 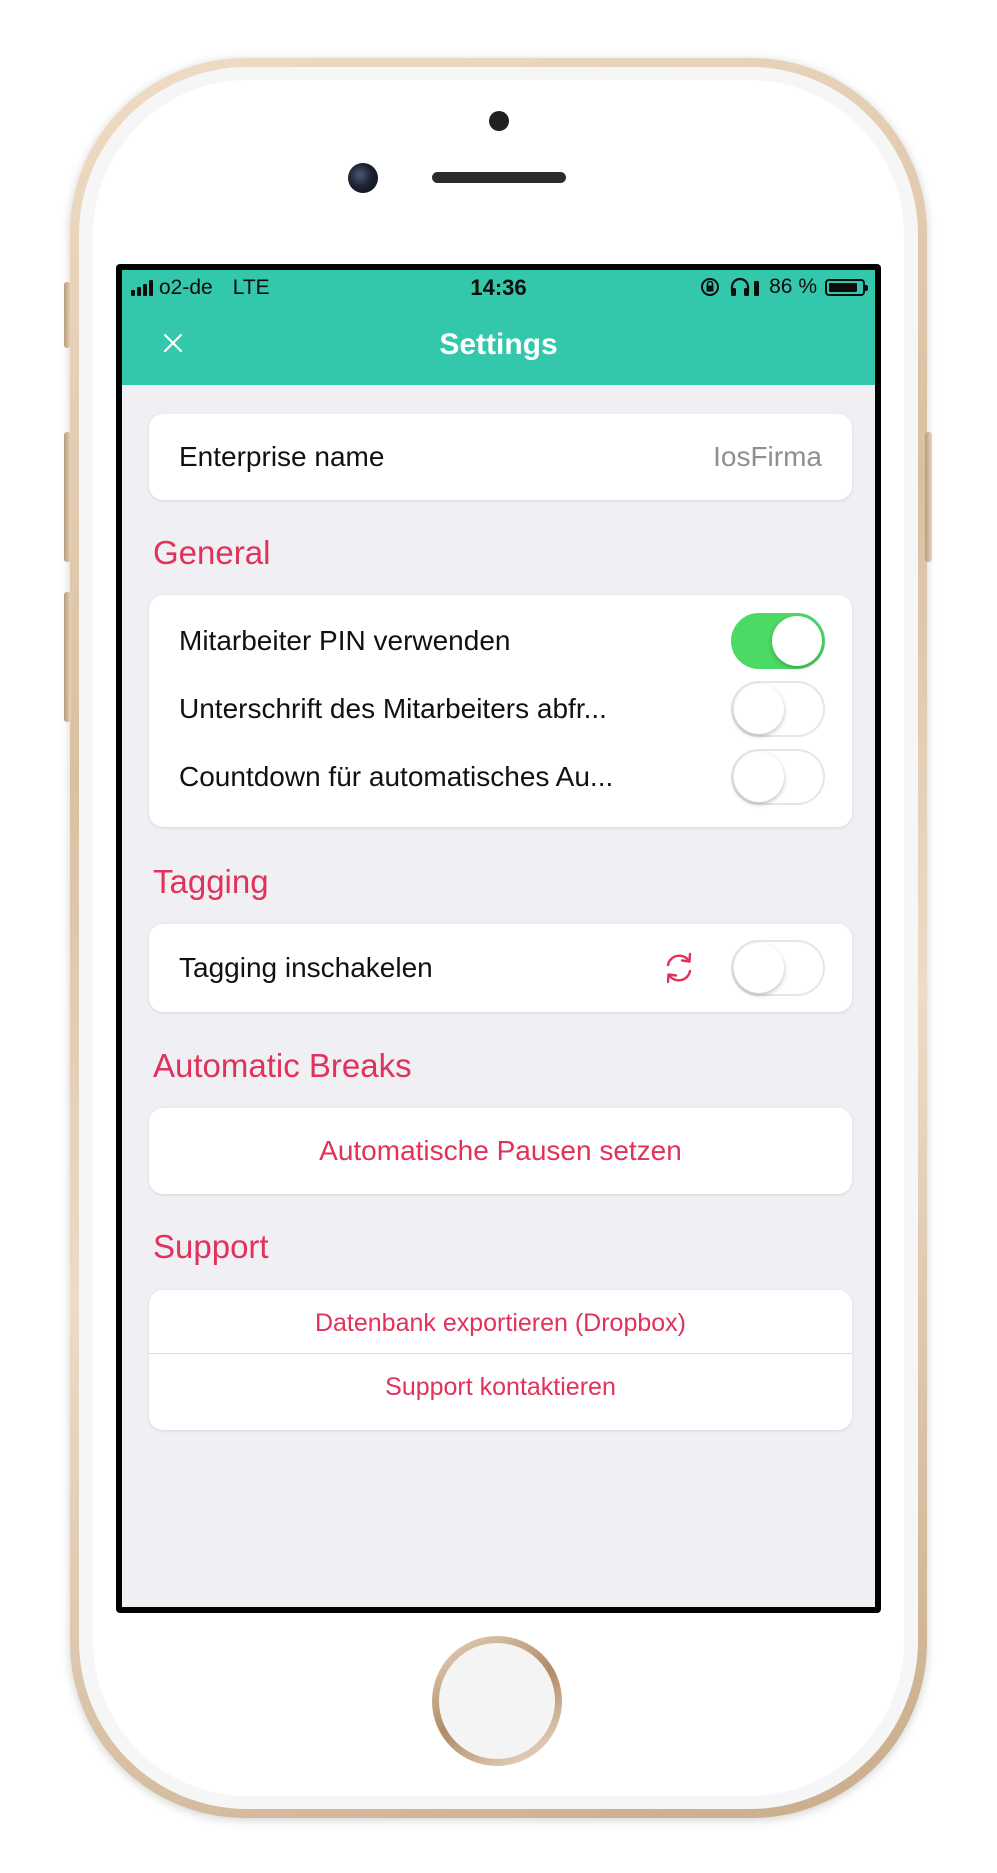 I want to click on rotation-lock-icon, so click(x=710, y=287).